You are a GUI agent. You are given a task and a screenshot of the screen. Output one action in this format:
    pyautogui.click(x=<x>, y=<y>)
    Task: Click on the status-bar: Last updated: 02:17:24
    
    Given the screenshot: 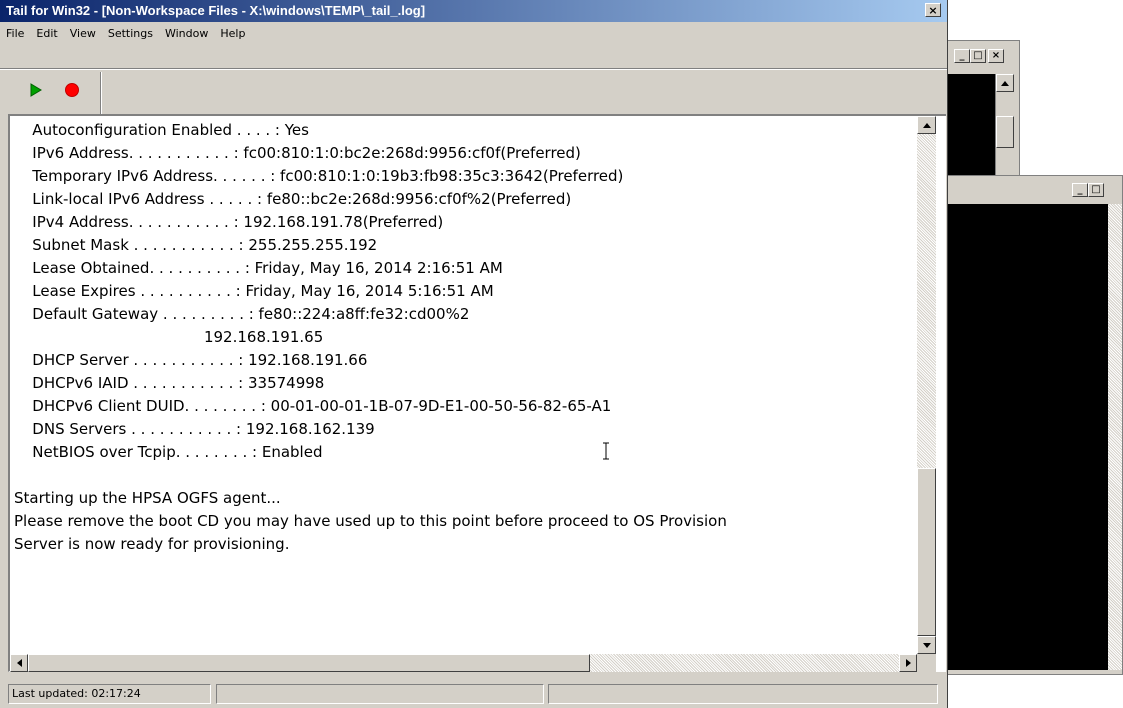 What is the action you would take?
    pyautogui.click(x=473, y=694)
    